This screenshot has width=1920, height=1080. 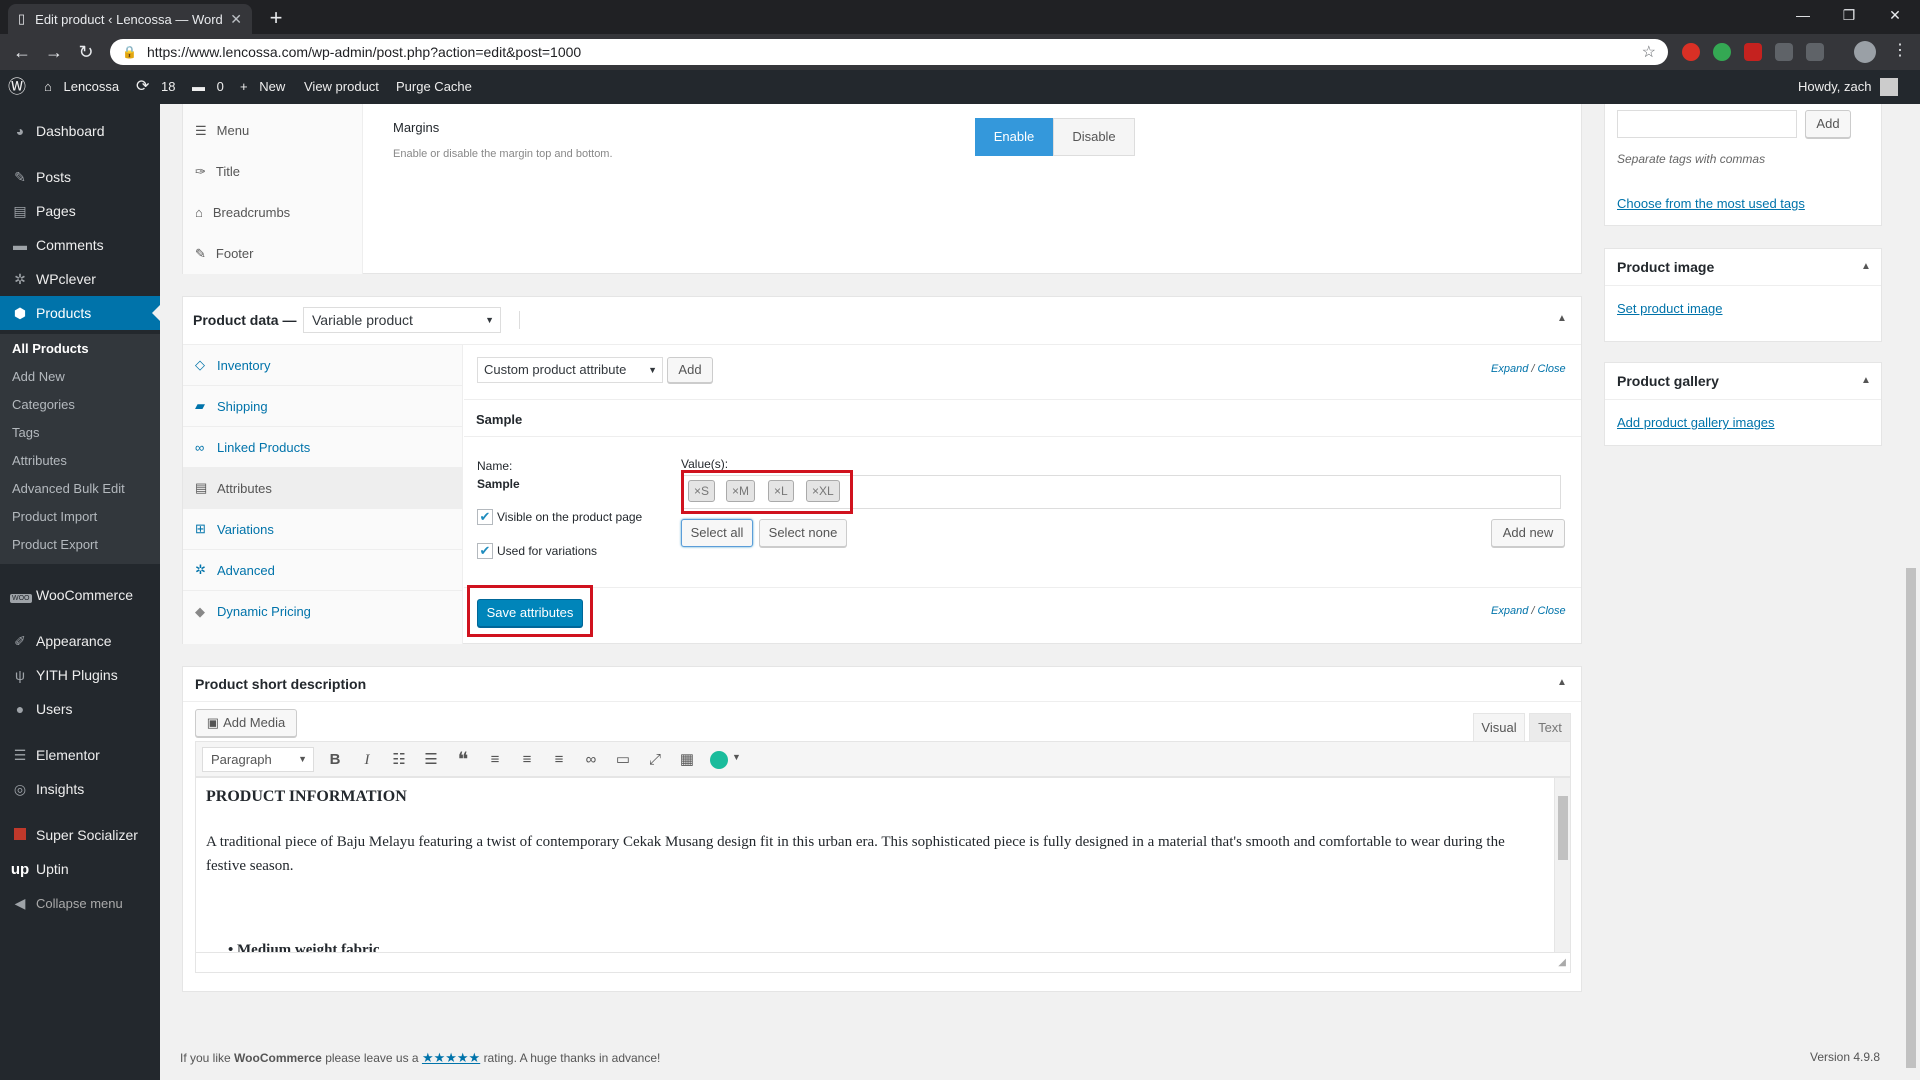 I want to click on dropdown-arrow-icon: ▼, so click(x=736, y=757).